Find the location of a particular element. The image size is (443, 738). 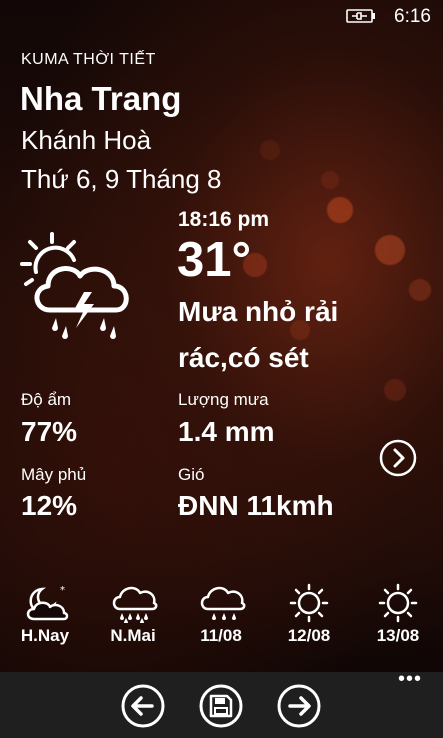

forecast-item-tomorrow: N.Mai is located at coordinates (133, 614).